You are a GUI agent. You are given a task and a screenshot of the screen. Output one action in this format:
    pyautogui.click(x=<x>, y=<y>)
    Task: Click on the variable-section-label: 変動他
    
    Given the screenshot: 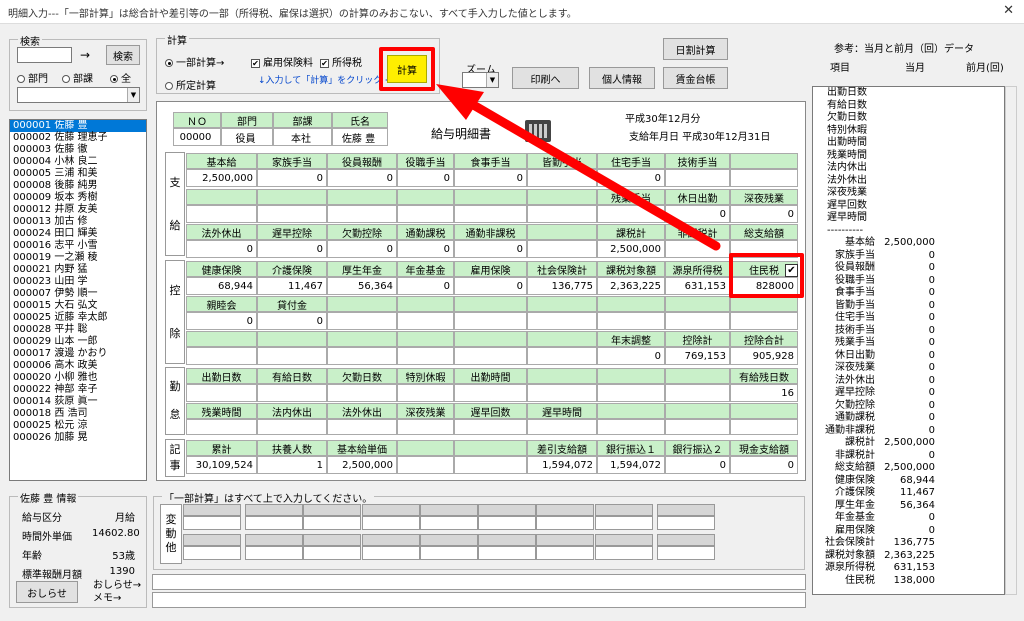 What is the action you would take?
    pyautogui.click(x=171, y=534)
    